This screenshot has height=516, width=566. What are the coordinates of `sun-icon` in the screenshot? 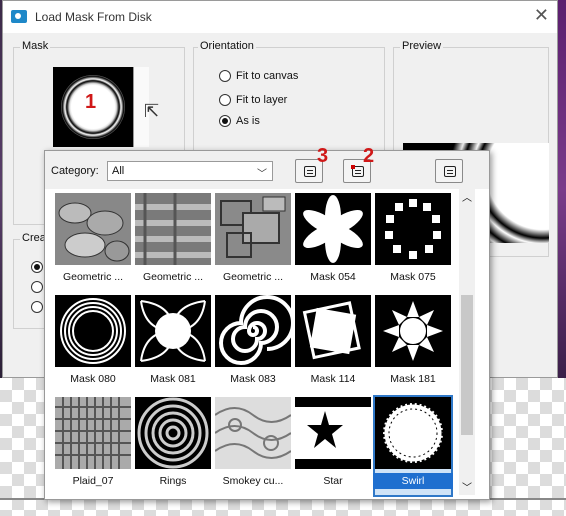 It's located at (413, 331).